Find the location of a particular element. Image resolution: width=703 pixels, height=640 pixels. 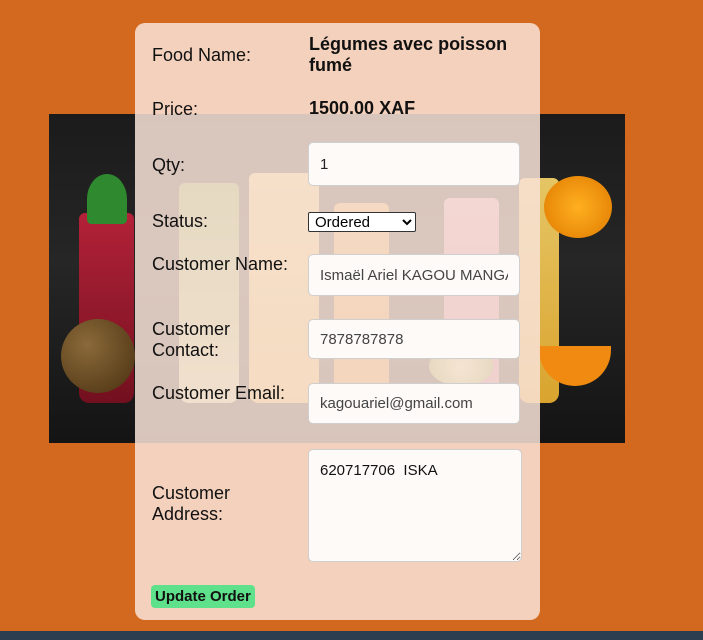

pineapple-leaves is located at coordinates (107, 199).